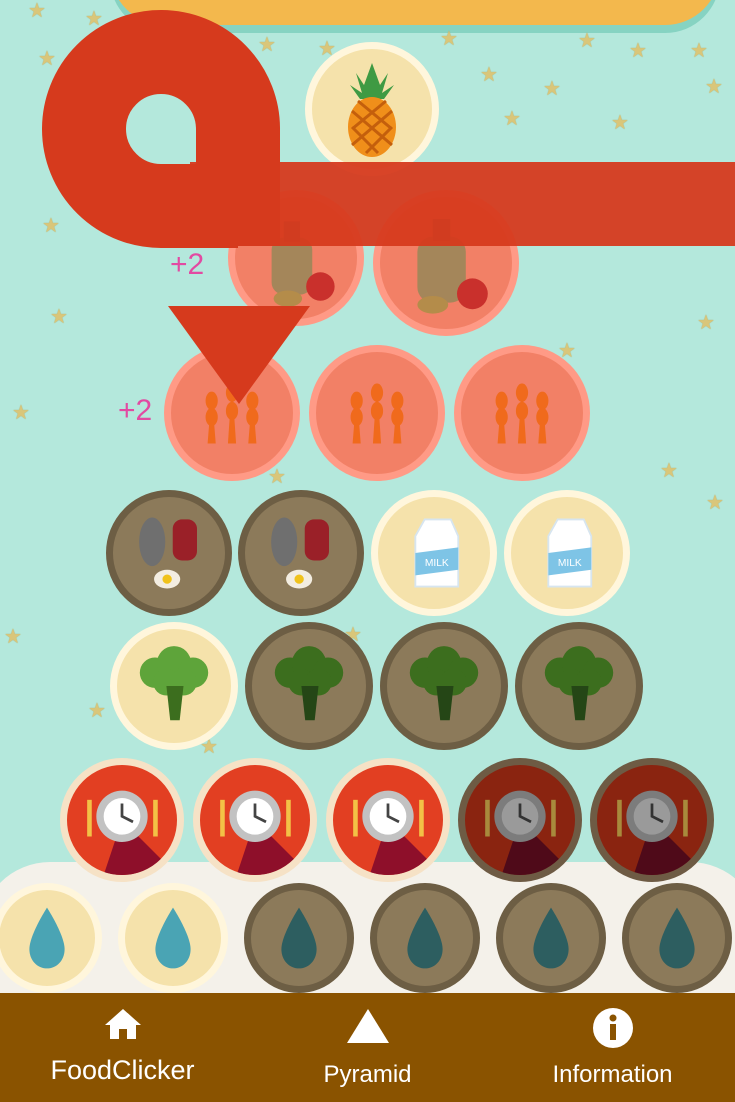  I want to click on home-icon, so click(122, 1024).